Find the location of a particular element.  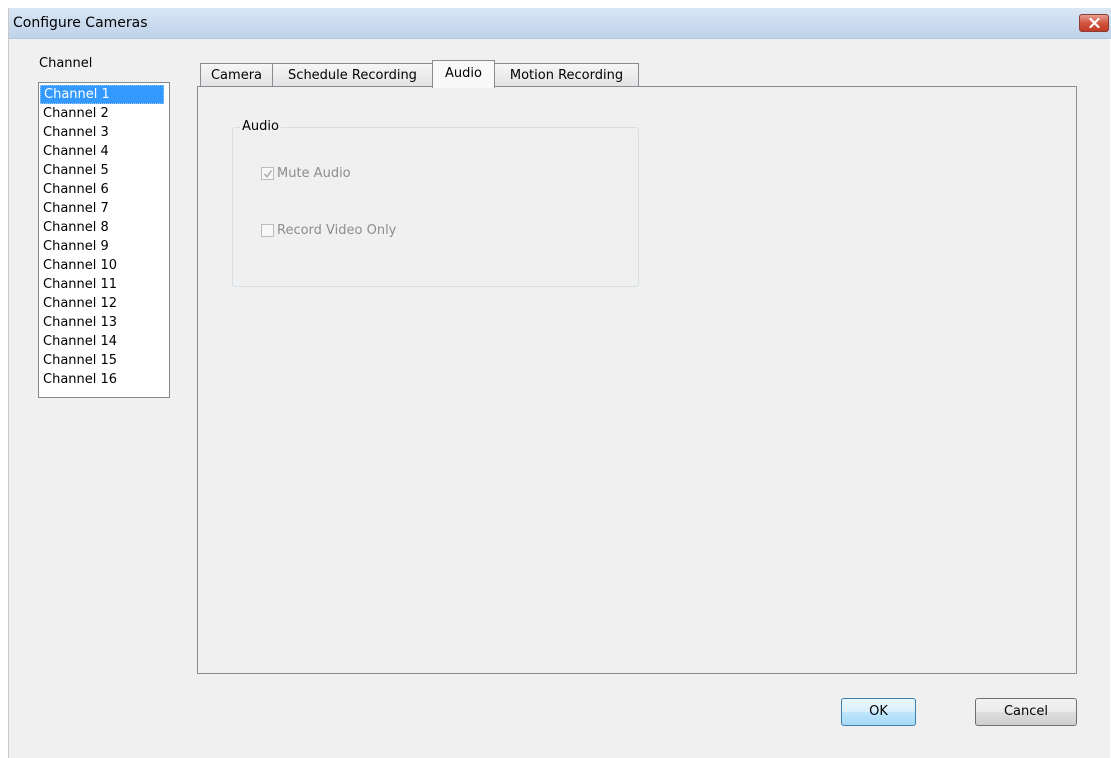

channel-list-item: Channel 9 is located at coordinates (104, 246).